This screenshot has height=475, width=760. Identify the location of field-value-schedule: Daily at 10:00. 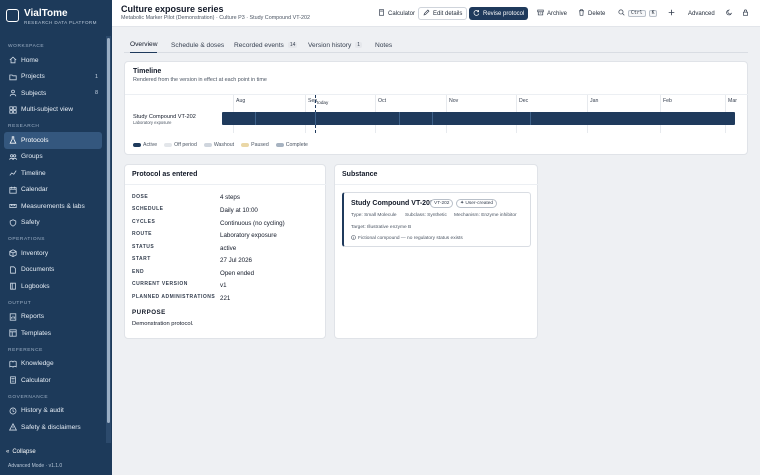
(239, 210).